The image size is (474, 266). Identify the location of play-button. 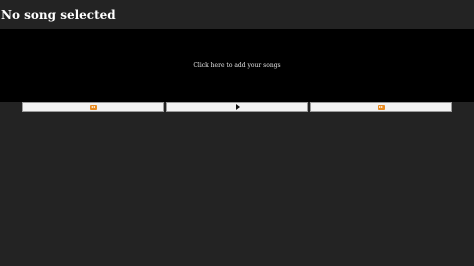
(237, 107).